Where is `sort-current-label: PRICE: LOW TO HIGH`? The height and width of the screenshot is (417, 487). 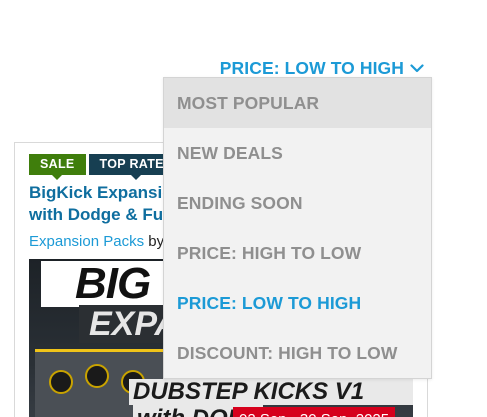
sort-current-label: PRICE: LOW TO HIGH is located at coordinates (311, 67).